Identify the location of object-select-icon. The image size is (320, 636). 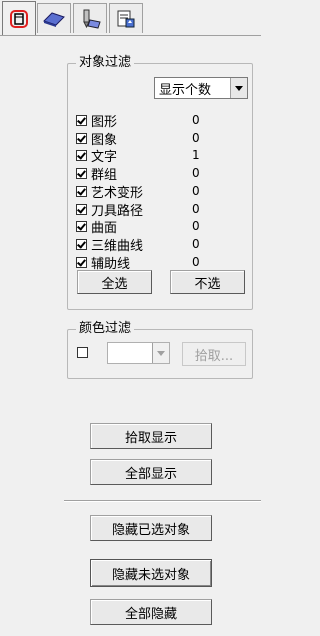
(19, 18).